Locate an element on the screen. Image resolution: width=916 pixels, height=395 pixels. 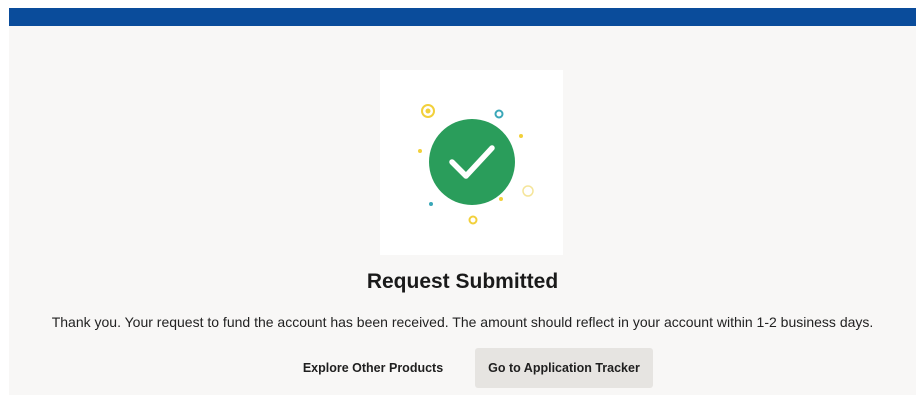
success-checkmark-graphic is located at coordinates (476, 164).